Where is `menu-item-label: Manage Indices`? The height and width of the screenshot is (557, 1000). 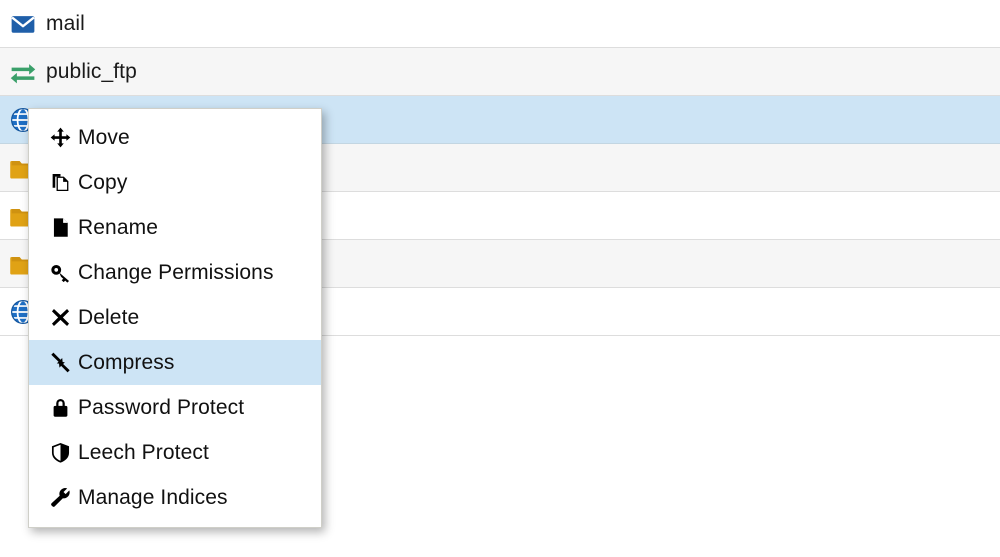 menu-item-label: Manage Indices is located at coordinates (153, 497).